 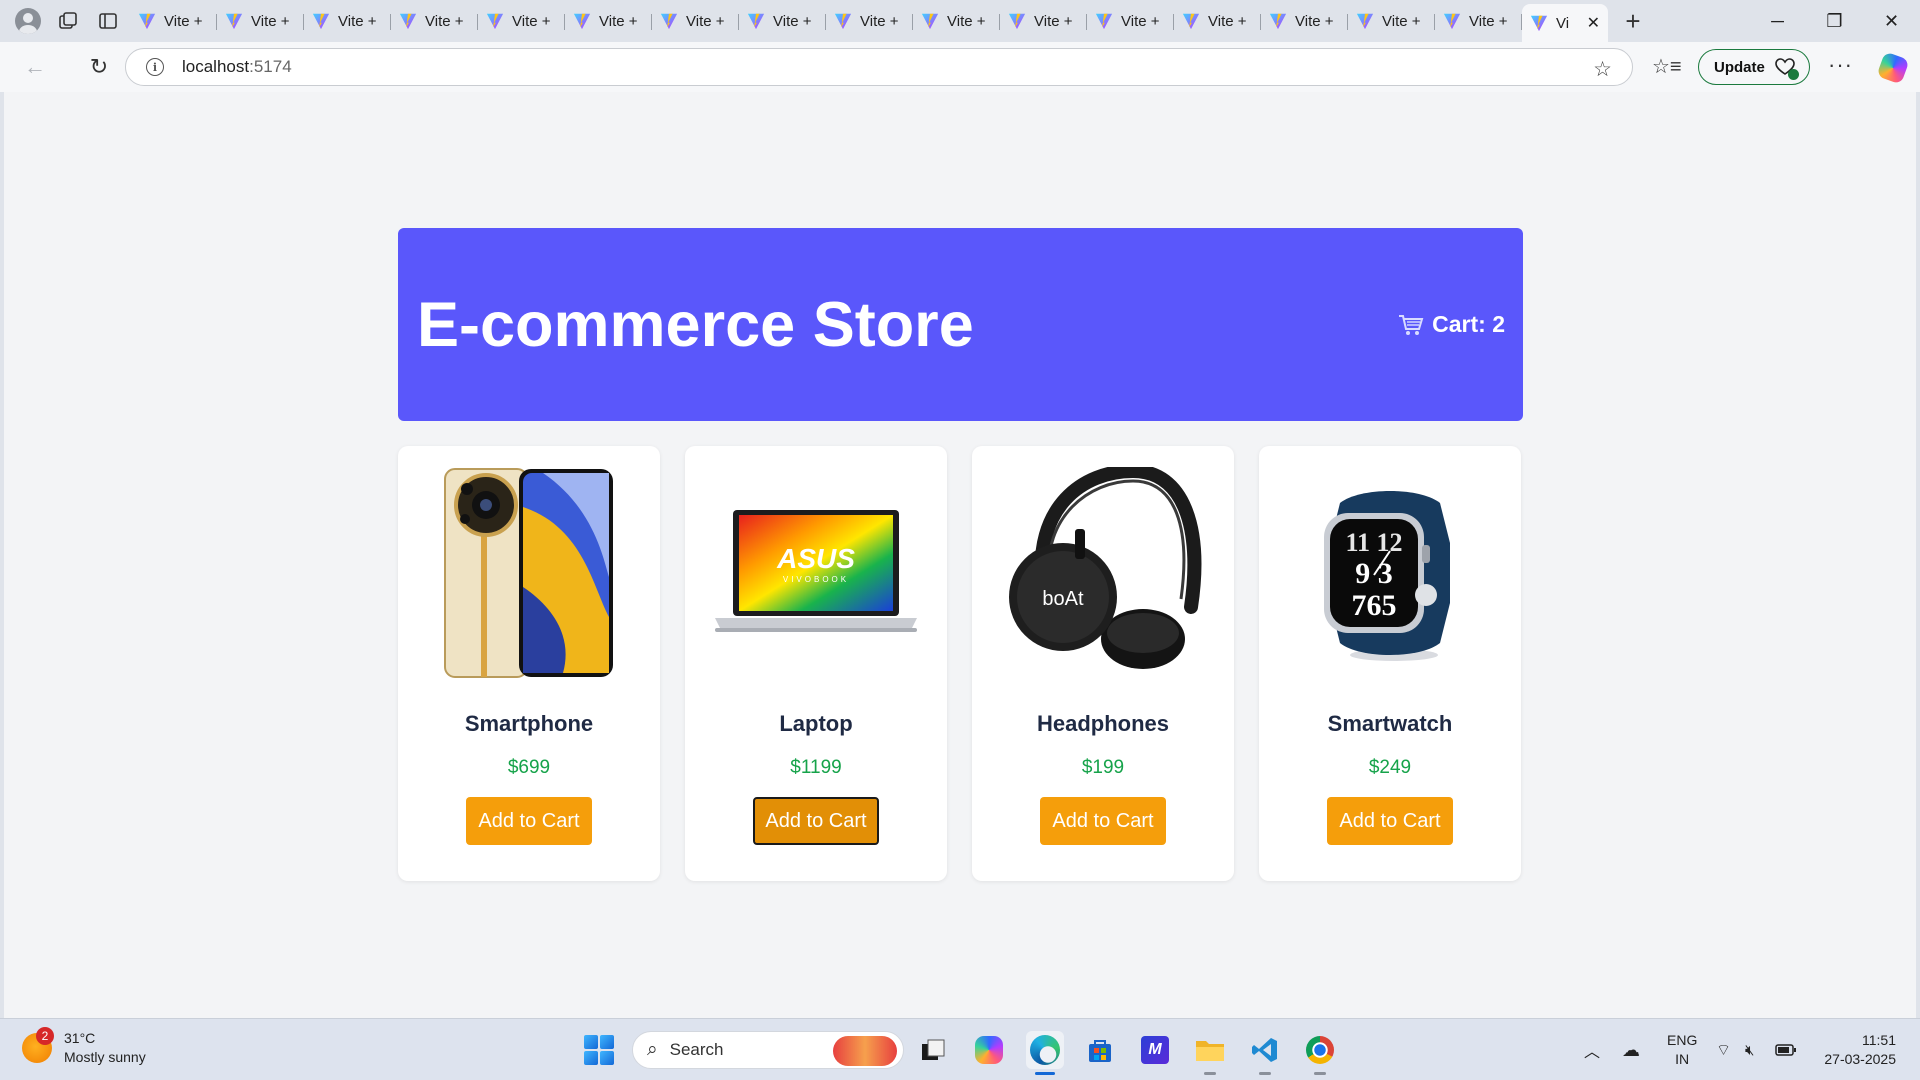 What do you see at coordinates (1723, 1049) in the screenshot?
I see `network-tray: ⌔` at bounding box center [1723, 1049].